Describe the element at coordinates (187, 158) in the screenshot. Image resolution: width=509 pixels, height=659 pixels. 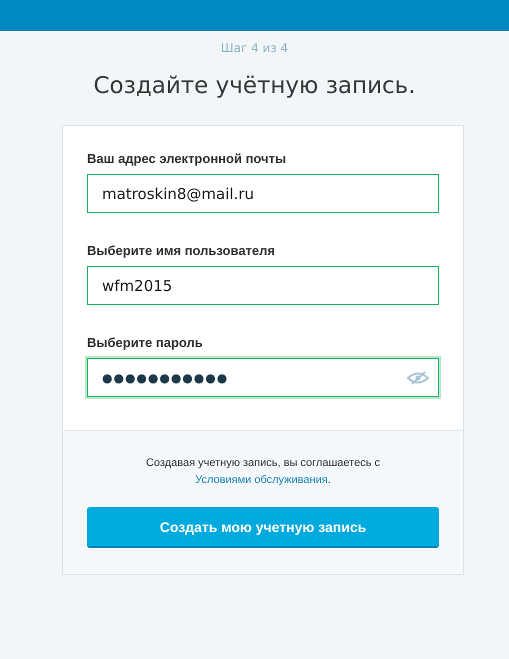
I see `field-label: Ваш адрес электронной почты` at that location.